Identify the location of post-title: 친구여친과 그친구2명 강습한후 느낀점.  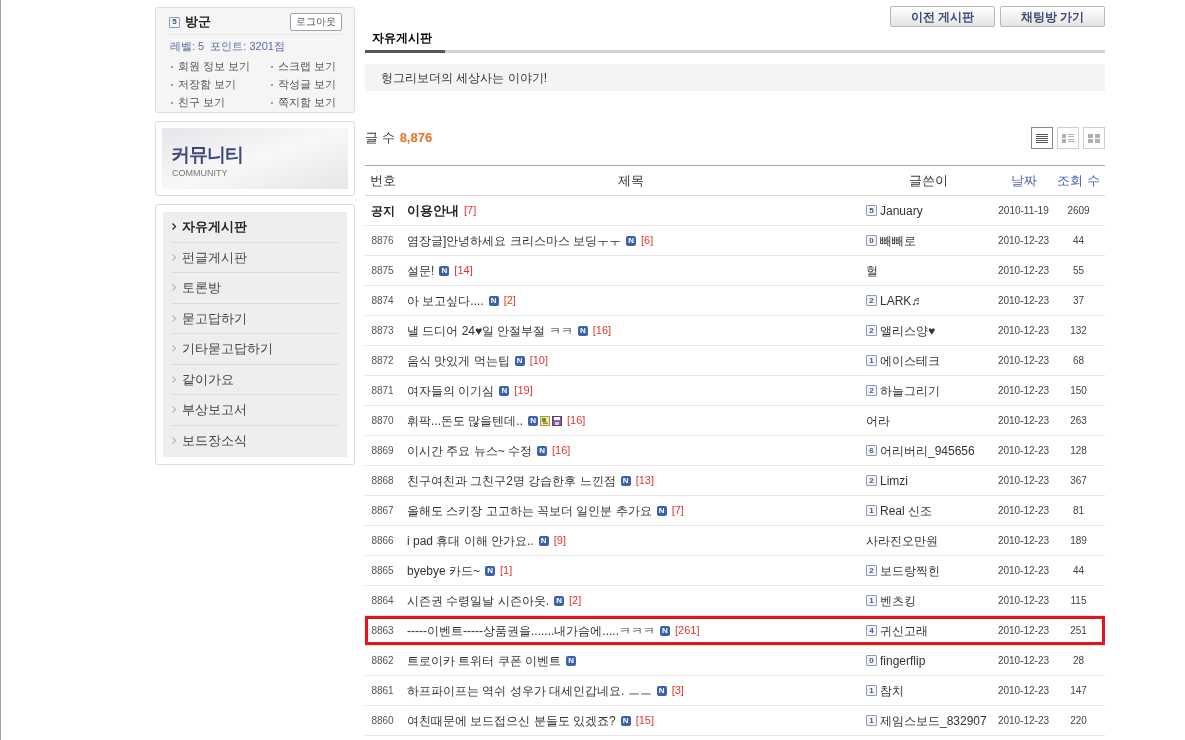
(511, 480).